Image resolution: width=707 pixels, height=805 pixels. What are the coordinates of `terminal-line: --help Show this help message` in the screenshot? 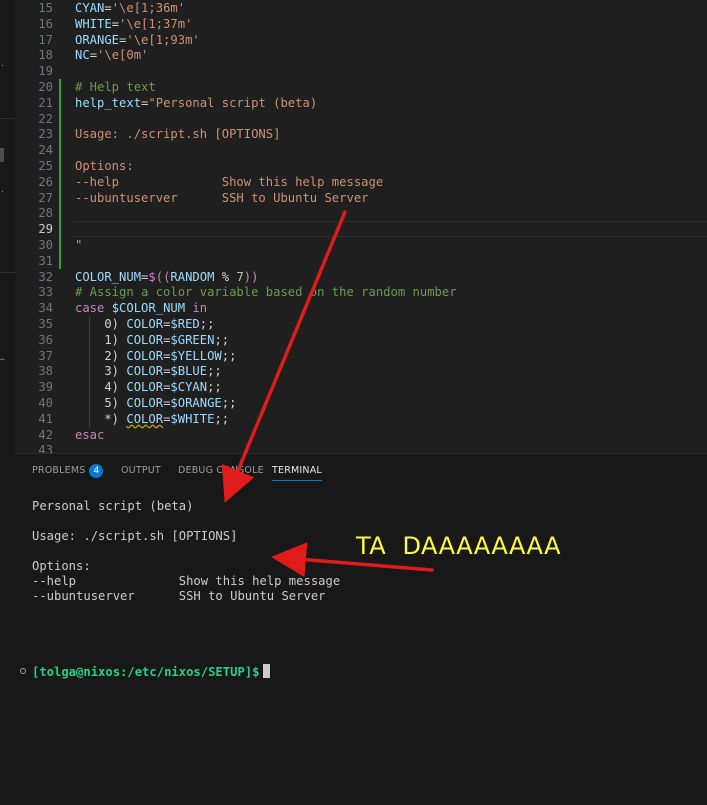 It's located at (186, 581).